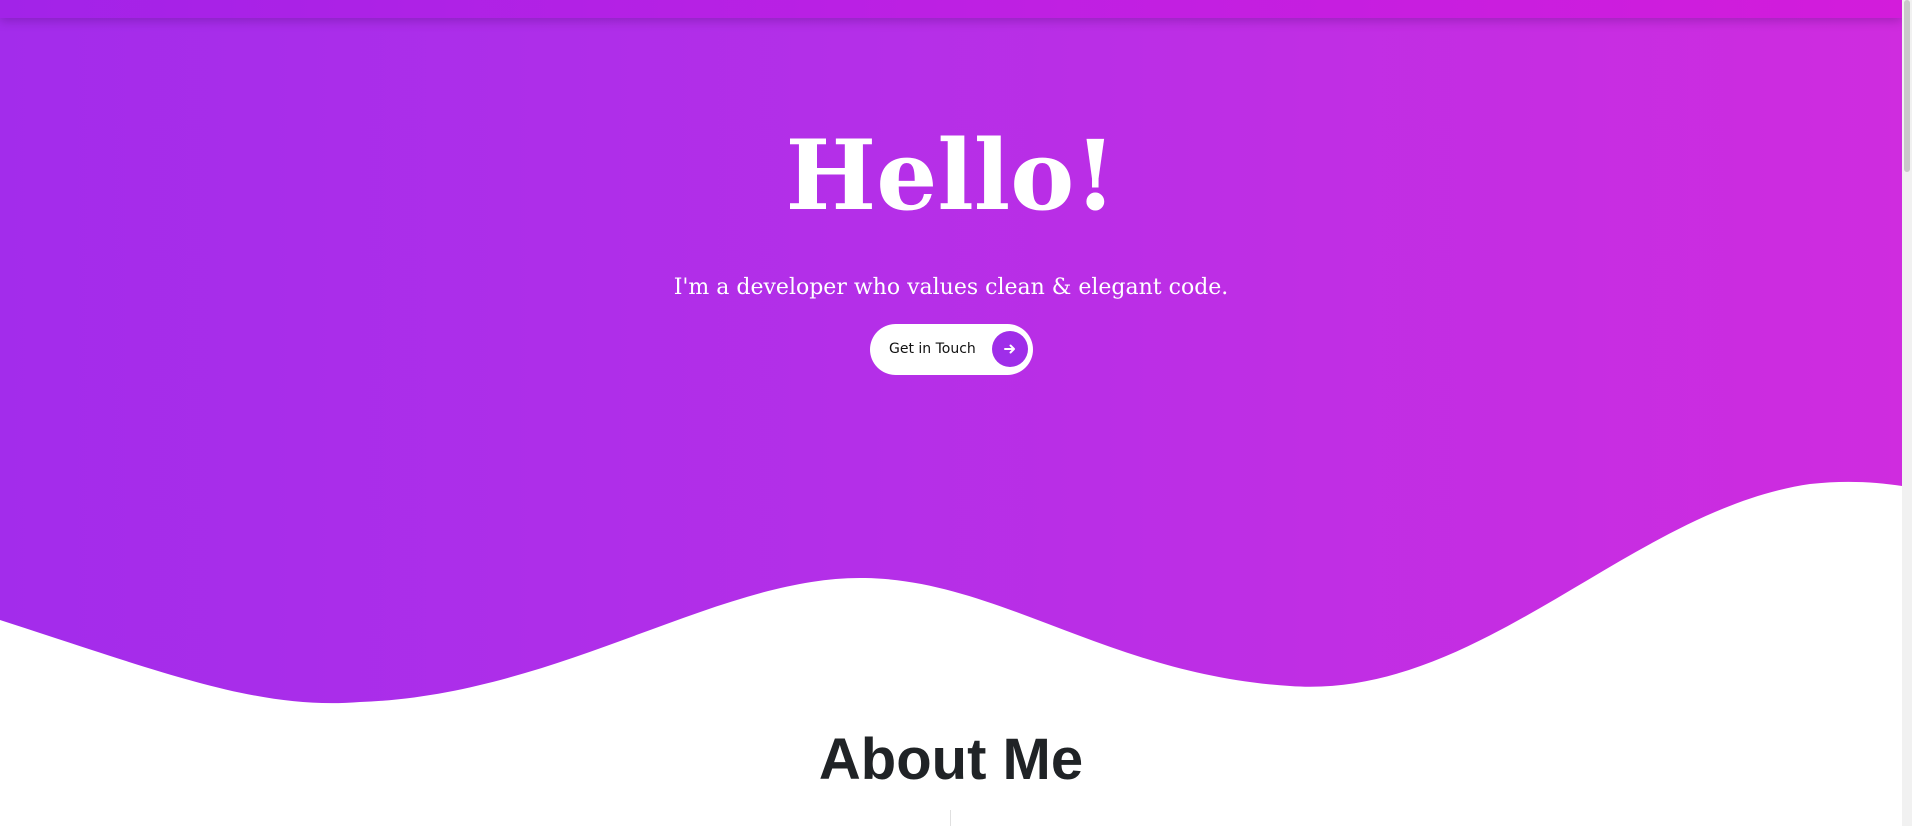 The width and height of the screenshot is (1912, 826). Describe the element at coordinates (1907, 86) in the screenshot. I see `scrollbar-thumb` at that location.